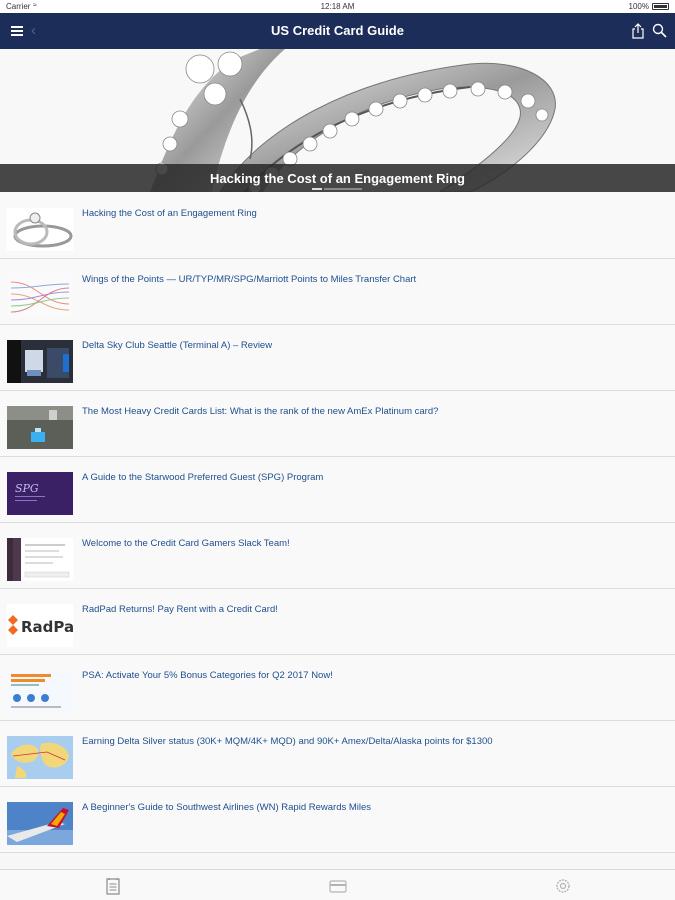  I want to click on svg-text: SPG, so click(27, 488).